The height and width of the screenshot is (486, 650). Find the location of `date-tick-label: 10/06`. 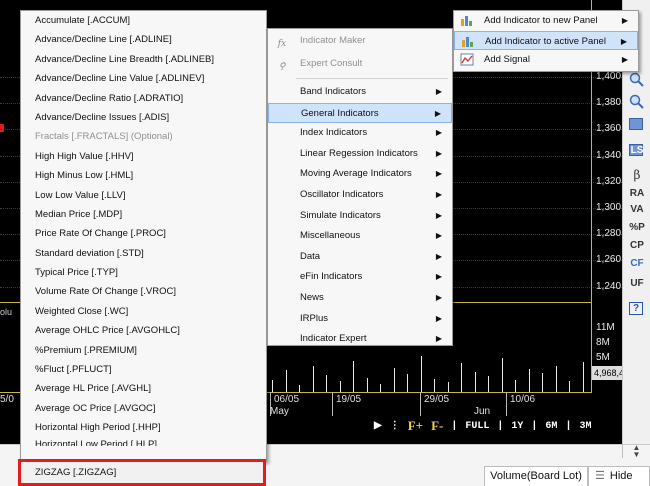

date-tick-label: 10/06 is located at coordinates (523, 399).